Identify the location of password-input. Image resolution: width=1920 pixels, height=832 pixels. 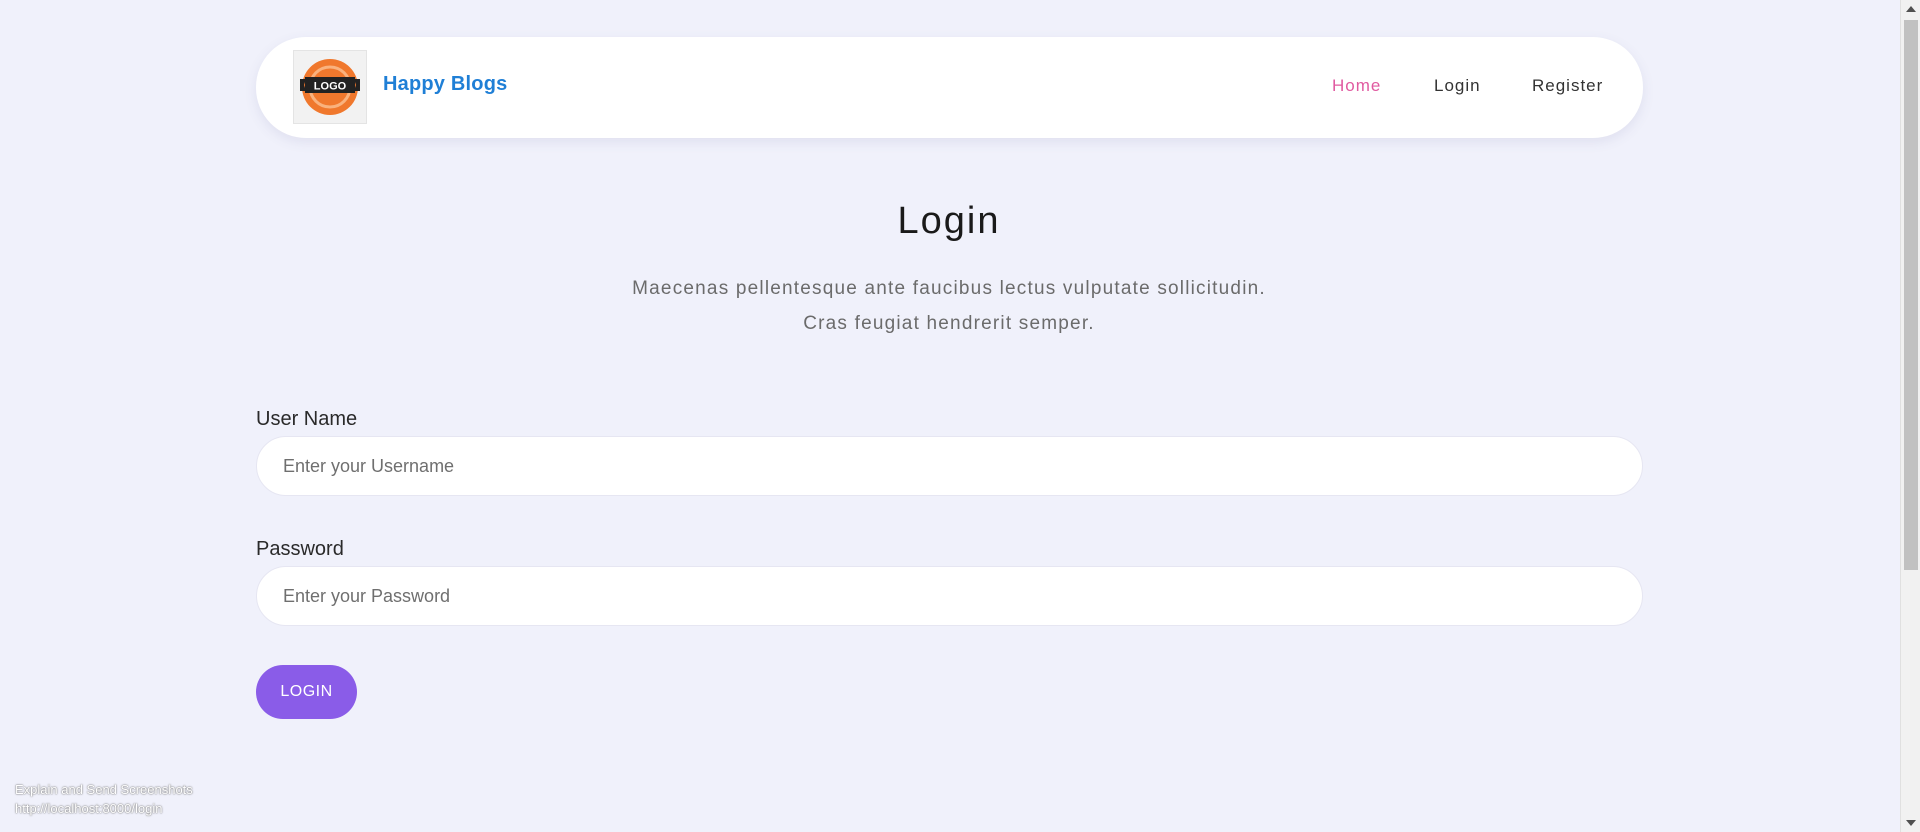
(949, 596).